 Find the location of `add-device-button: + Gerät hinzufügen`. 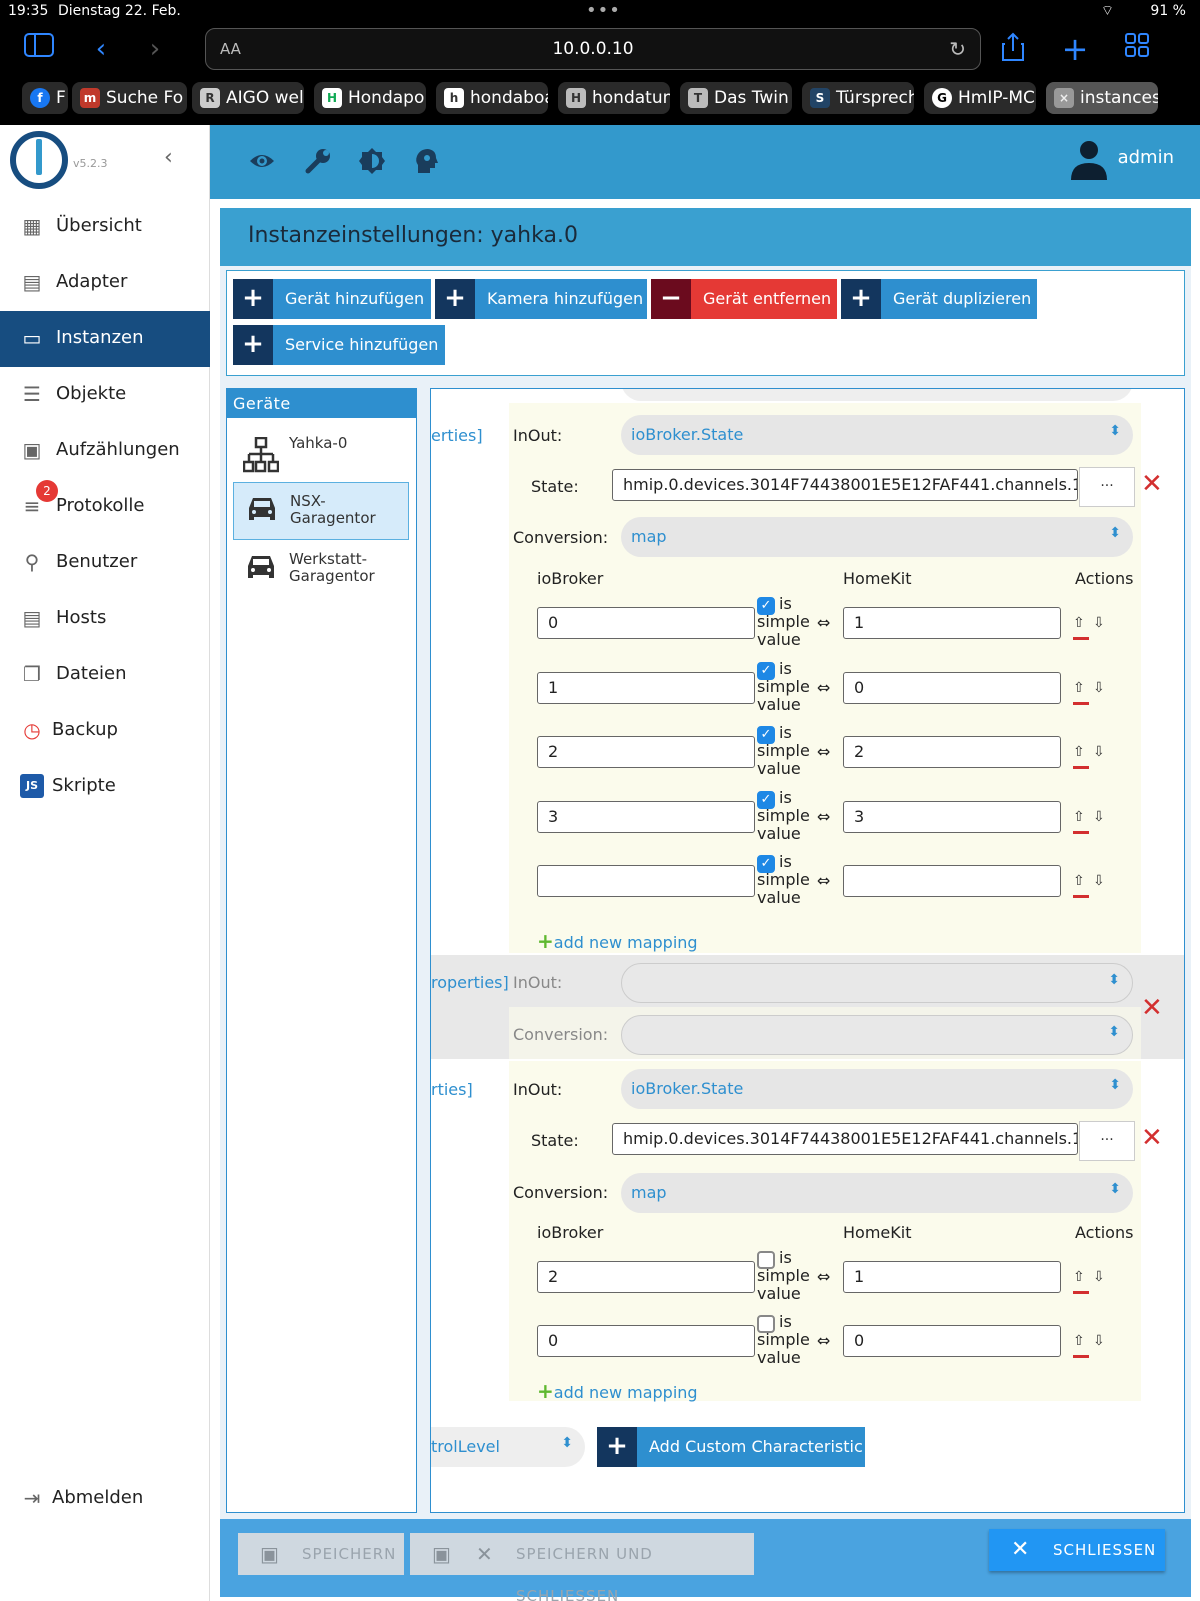

add-device-button: + Gerät hinzufügen is located at coordinates (332, 299).